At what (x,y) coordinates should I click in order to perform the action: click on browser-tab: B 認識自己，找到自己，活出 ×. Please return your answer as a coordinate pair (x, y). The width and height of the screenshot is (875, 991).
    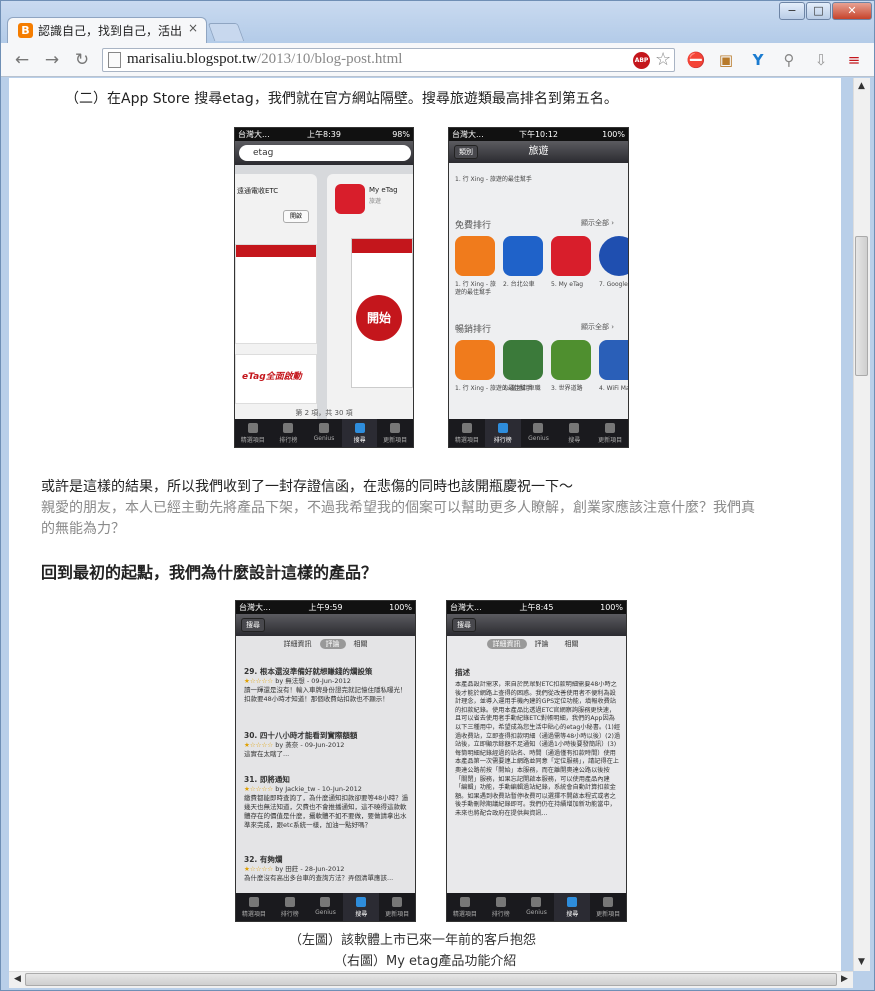
    Looking at the image, I should click on (107, 30).